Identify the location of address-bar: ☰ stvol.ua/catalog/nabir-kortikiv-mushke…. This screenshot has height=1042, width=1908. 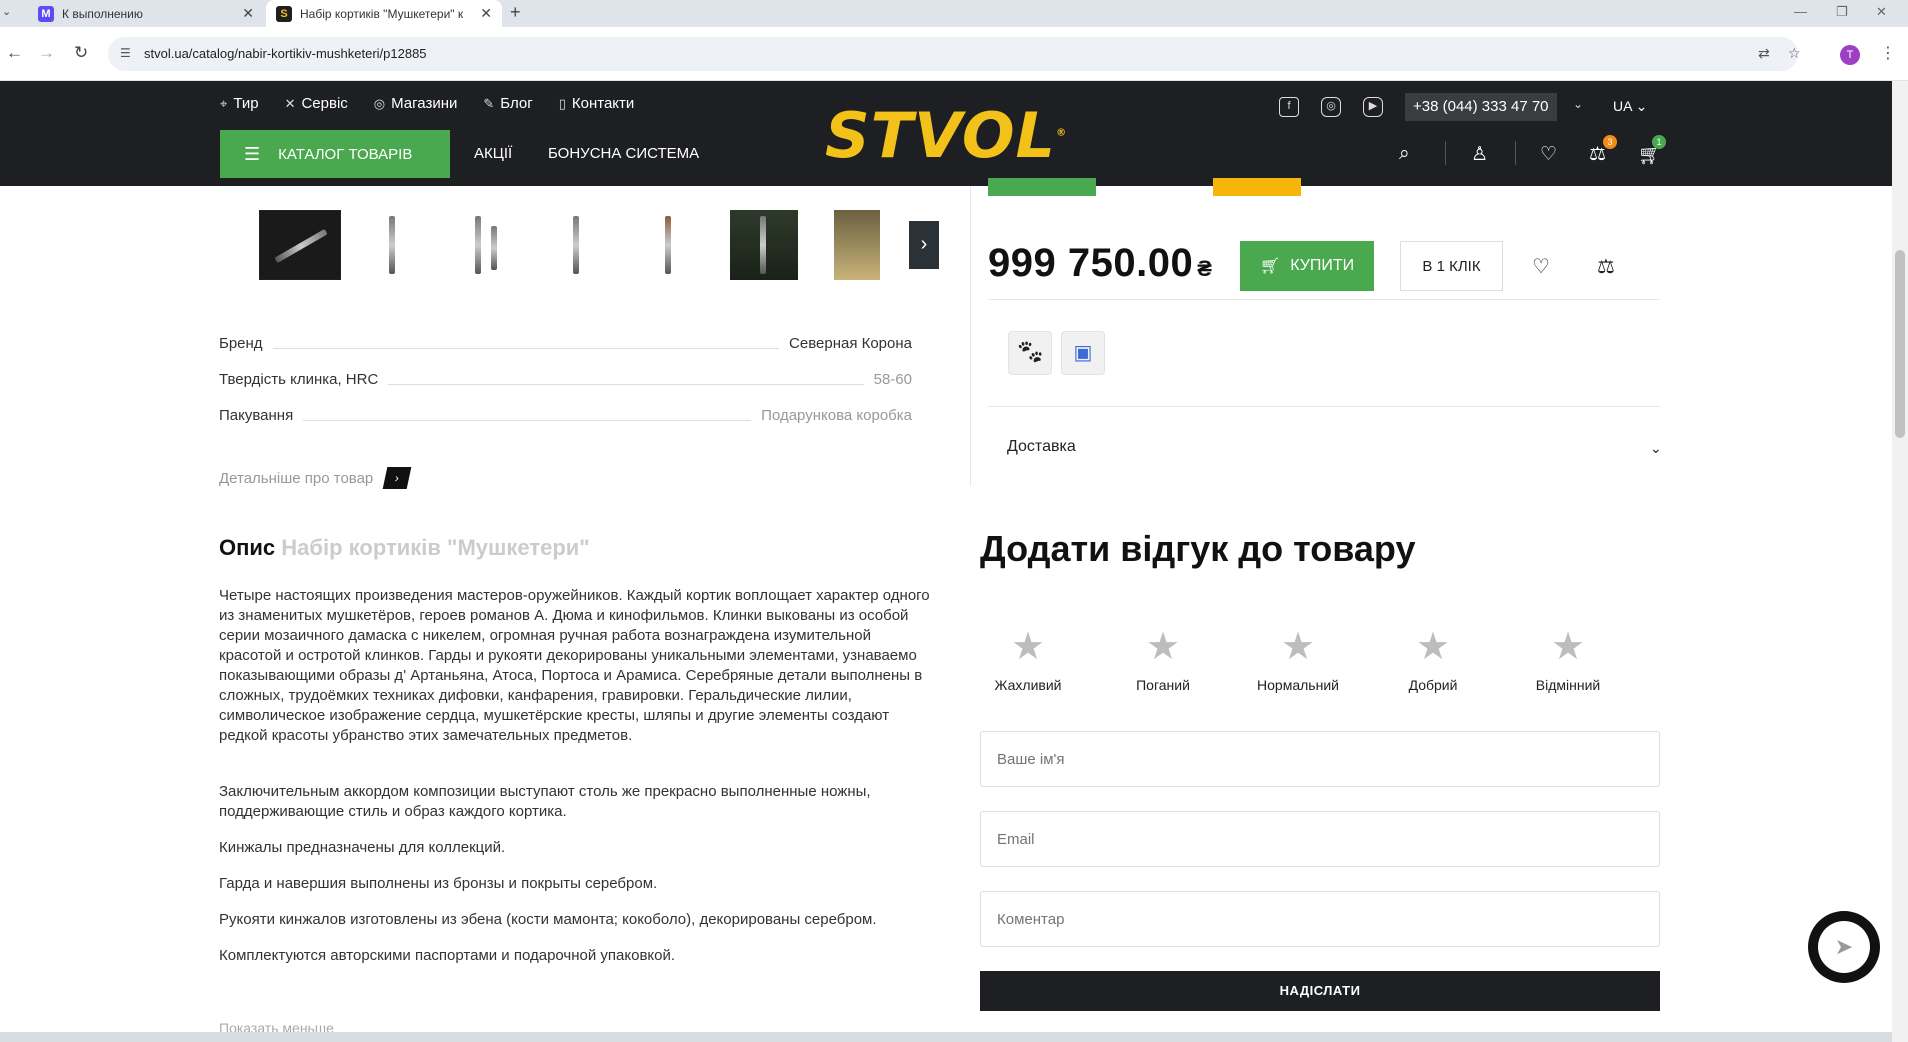
(954, 54).